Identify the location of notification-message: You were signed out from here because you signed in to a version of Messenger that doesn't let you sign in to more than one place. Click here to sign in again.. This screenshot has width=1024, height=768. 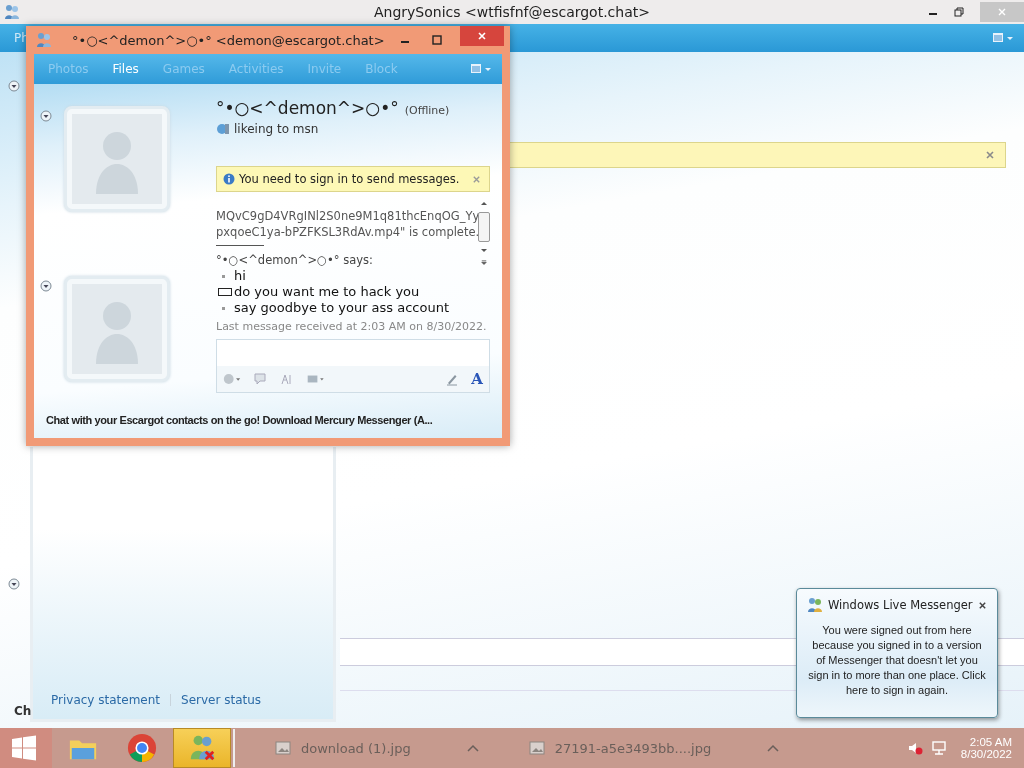
(897, 660).